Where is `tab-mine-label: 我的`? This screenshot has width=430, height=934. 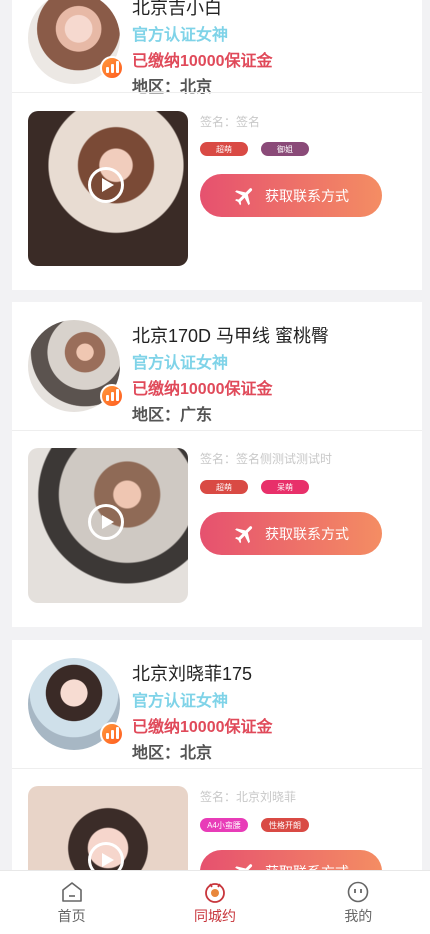 tab-mine-label: 我的 is located at coordinates (358, 916).